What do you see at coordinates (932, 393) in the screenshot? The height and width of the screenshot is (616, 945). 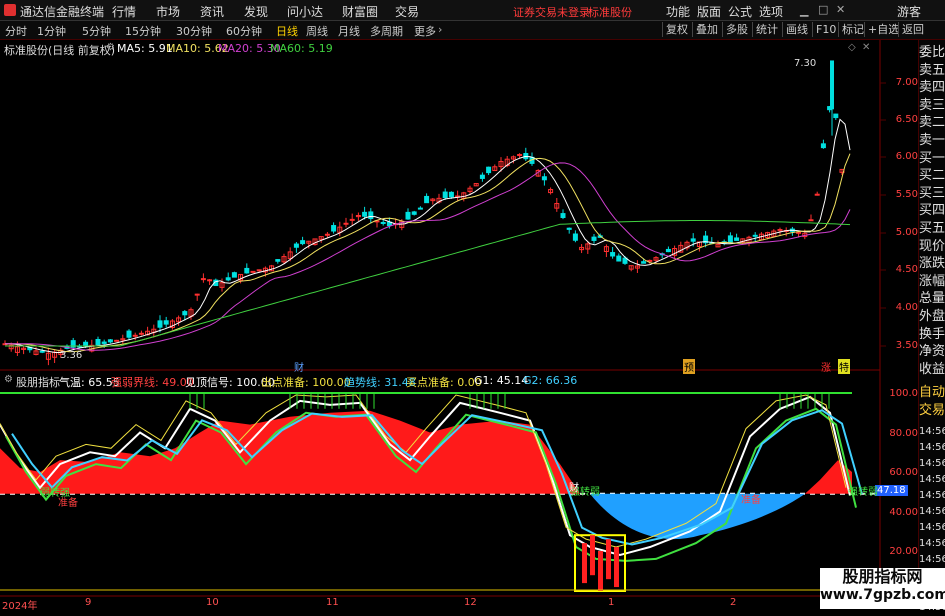 I see `side-panel-item: 自动` at bounding box center [932, 393].